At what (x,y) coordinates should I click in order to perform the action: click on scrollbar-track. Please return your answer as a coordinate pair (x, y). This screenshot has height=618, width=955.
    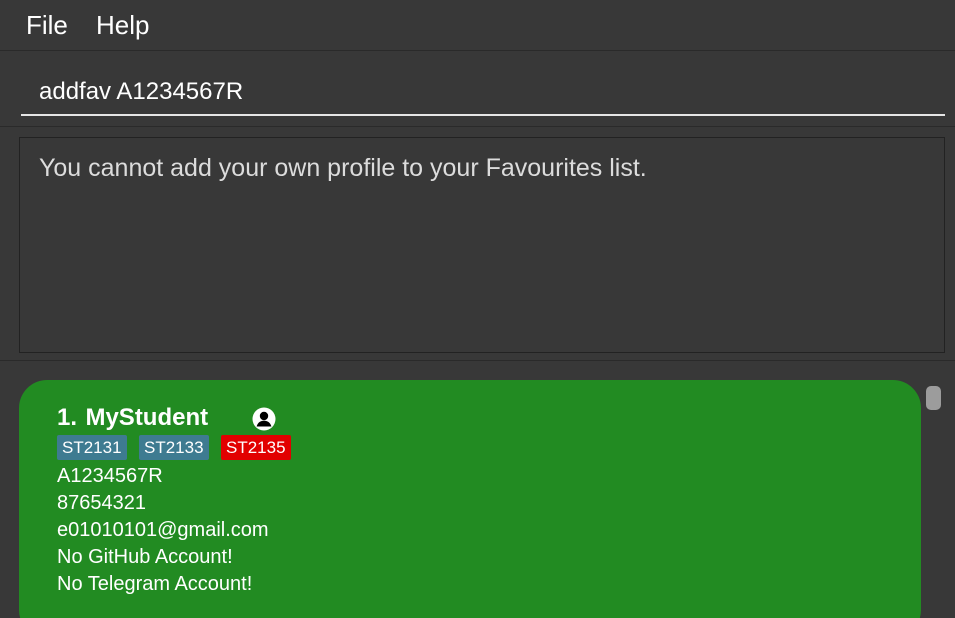
    Looking at the image, I should click on (933, 499).